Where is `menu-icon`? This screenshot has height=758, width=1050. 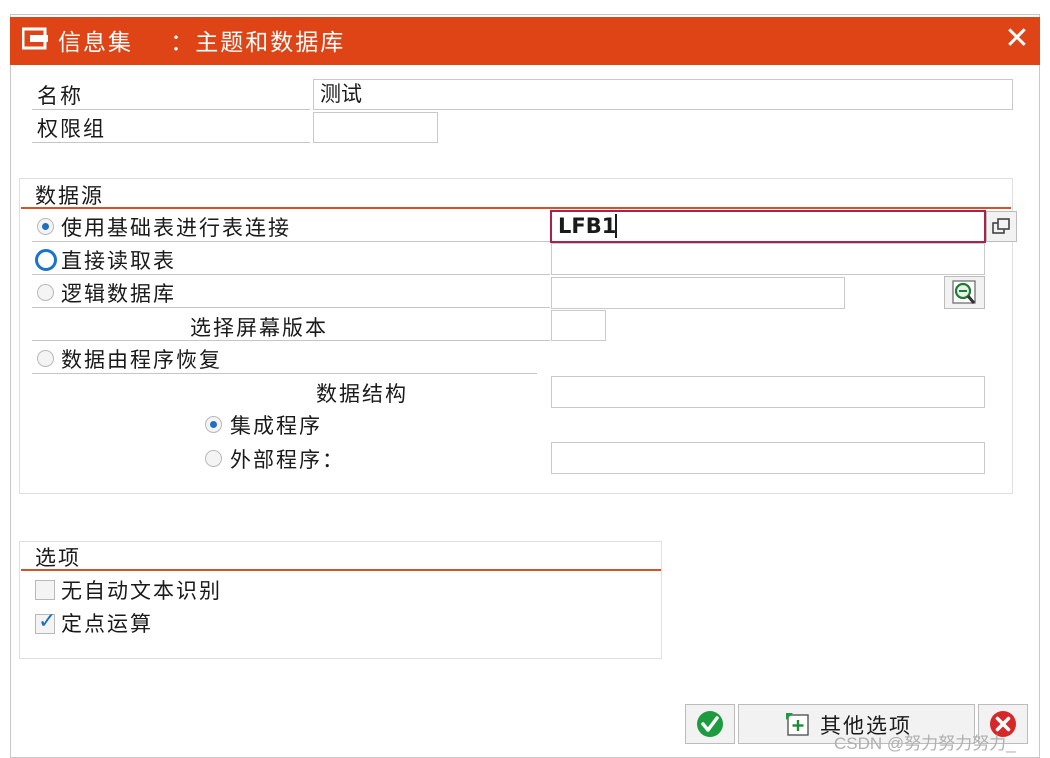
menu-icon is located at coordinates (35, 39).